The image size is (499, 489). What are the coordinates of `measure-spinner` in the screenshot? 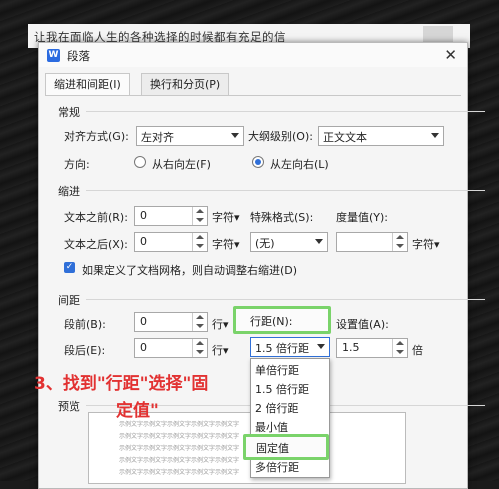 It's located at (372, 242).